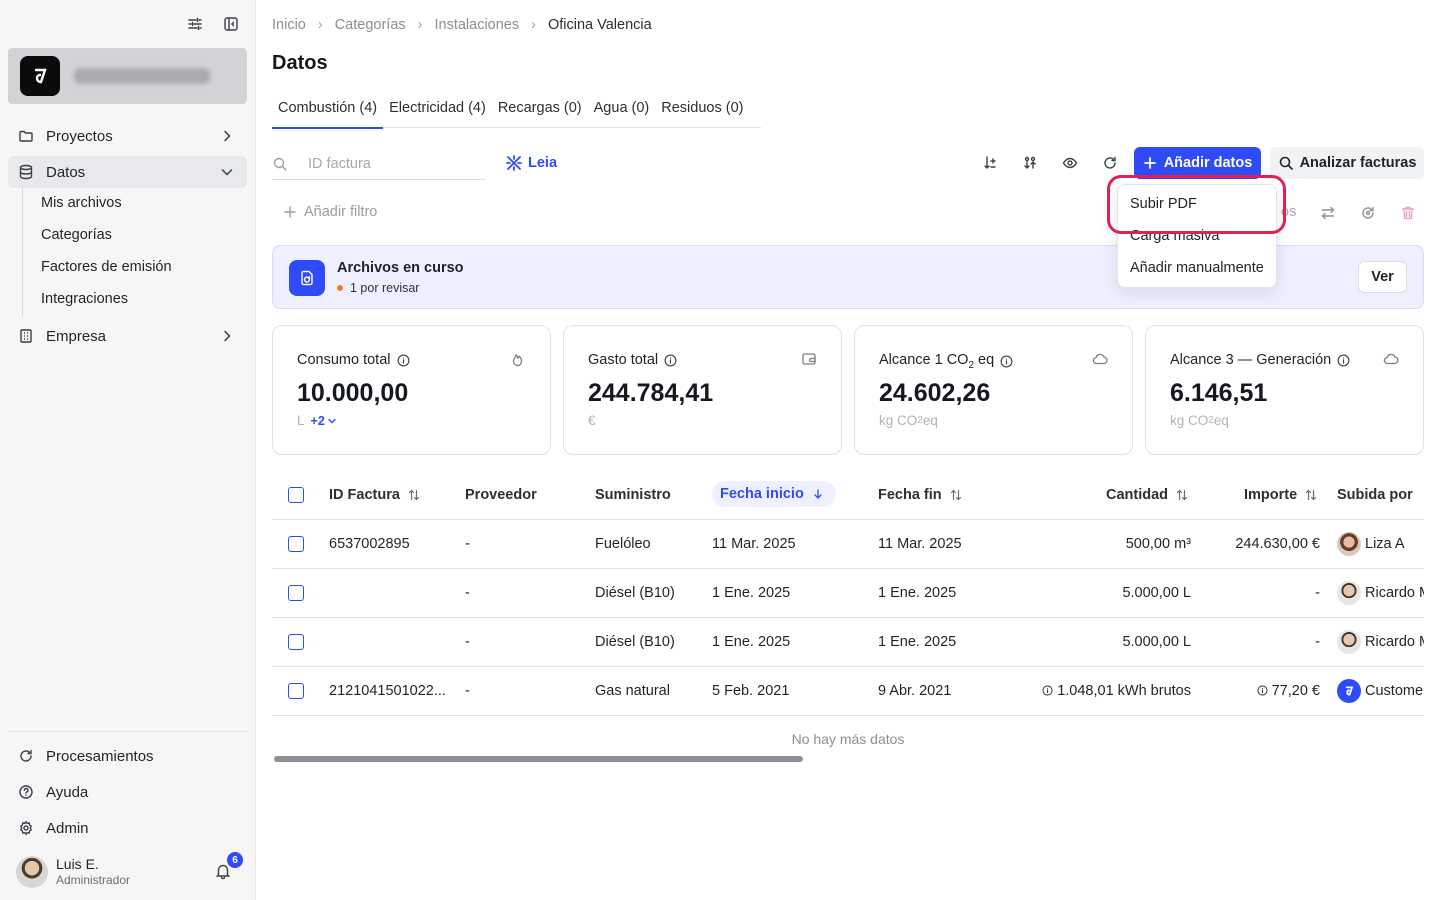 This screenshot has height=900, width=1440. I want to click on cell-fecha-inicio: 1 Ene. 2025, so click(751, 642).